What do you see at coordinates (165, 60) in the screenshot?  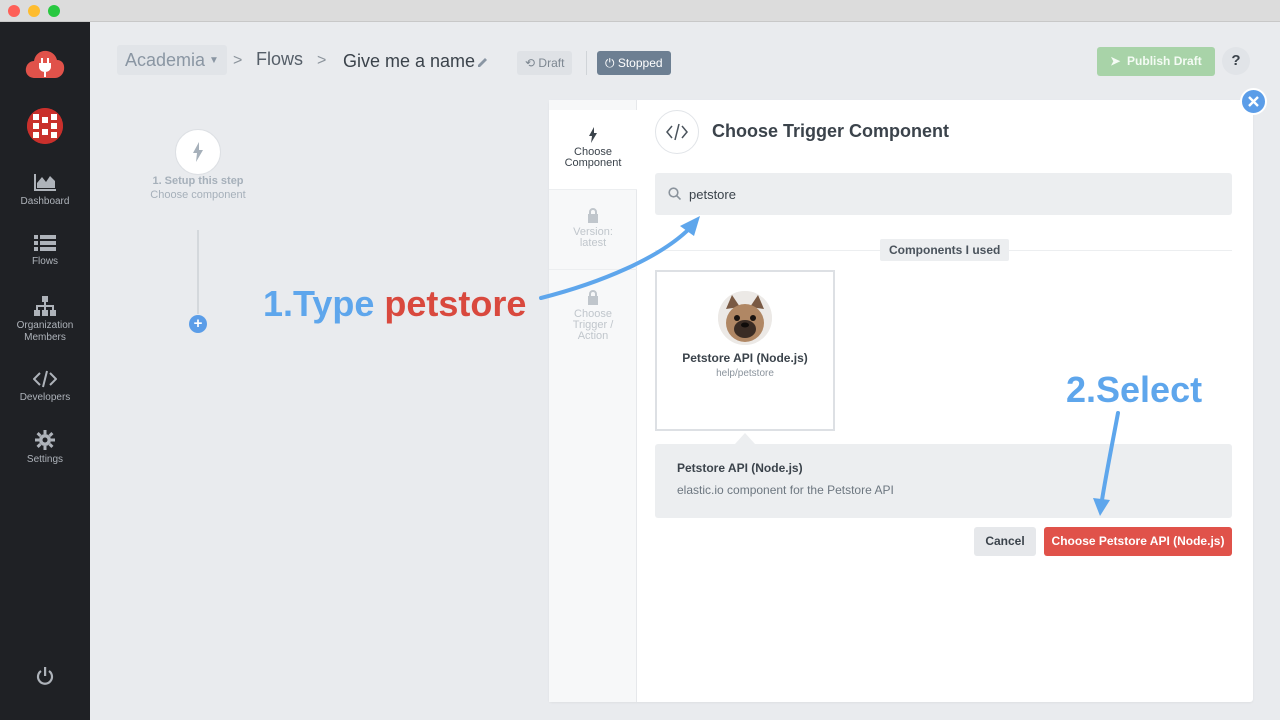 I see `workspace-label: Academia` at bounding box center [165, 60].